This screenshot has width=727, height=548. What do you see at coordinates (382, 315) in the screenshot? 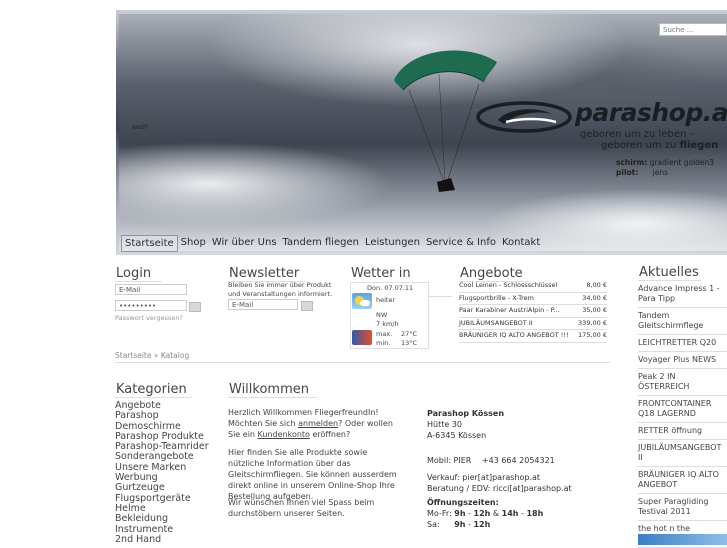
I see `wind-direction: NW` at bounding box center [382, 315].